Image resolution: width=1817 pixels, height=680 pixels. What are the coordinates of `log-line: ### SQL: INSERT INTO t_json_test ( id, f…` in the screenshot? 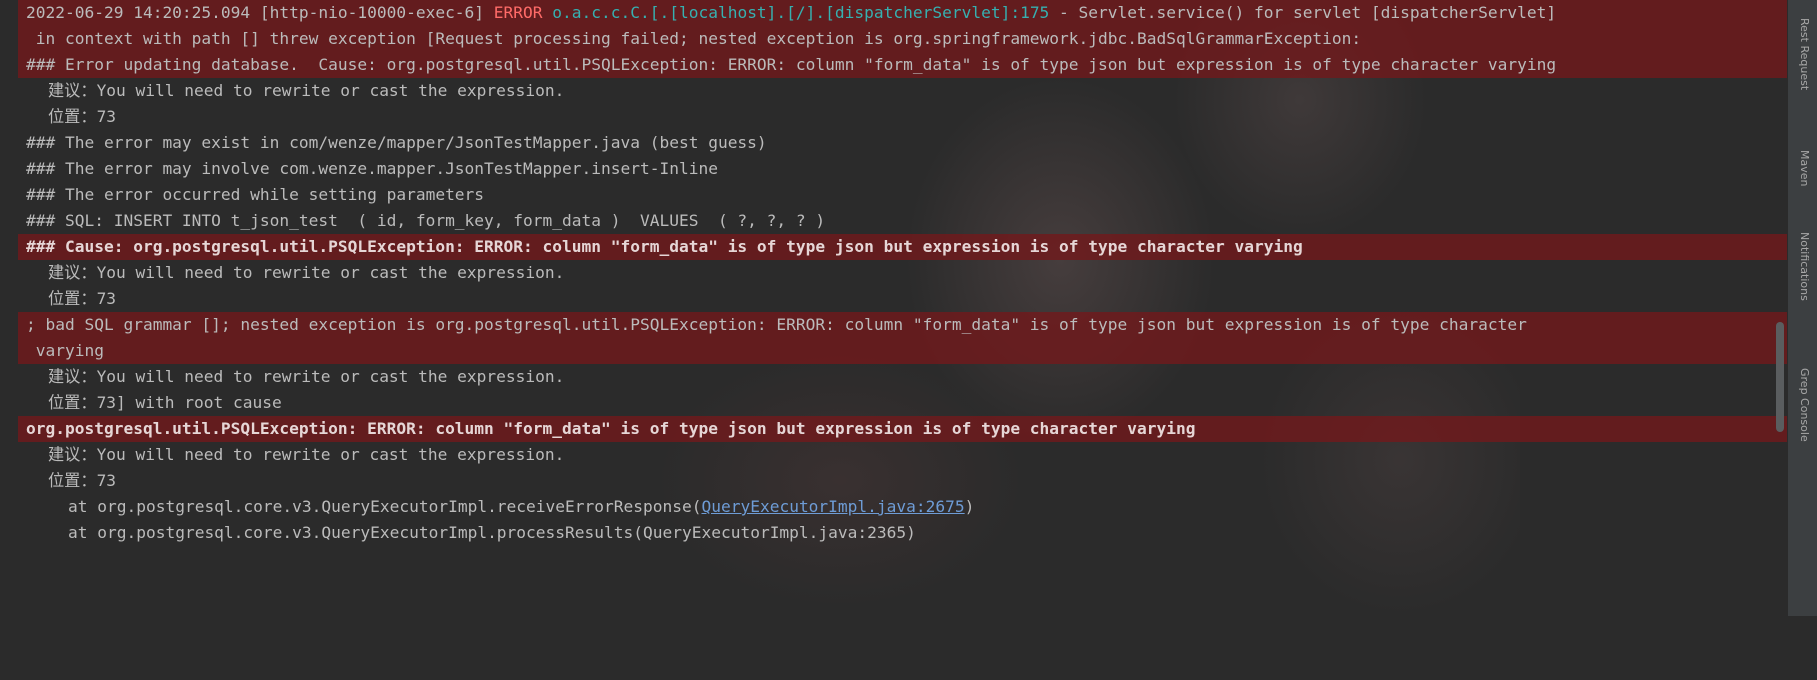 It's located at (426, 220).